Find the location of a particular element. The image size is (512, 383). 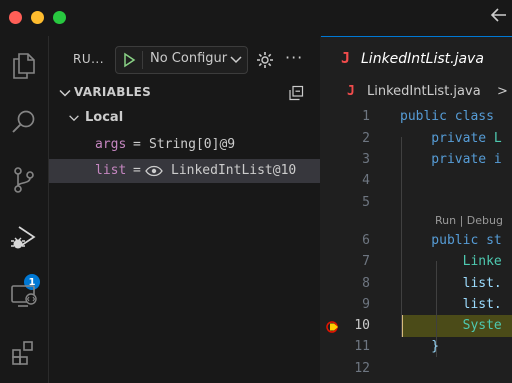

variable-row: list = LinkedIntList@10 is located at coordinates (184, 171).